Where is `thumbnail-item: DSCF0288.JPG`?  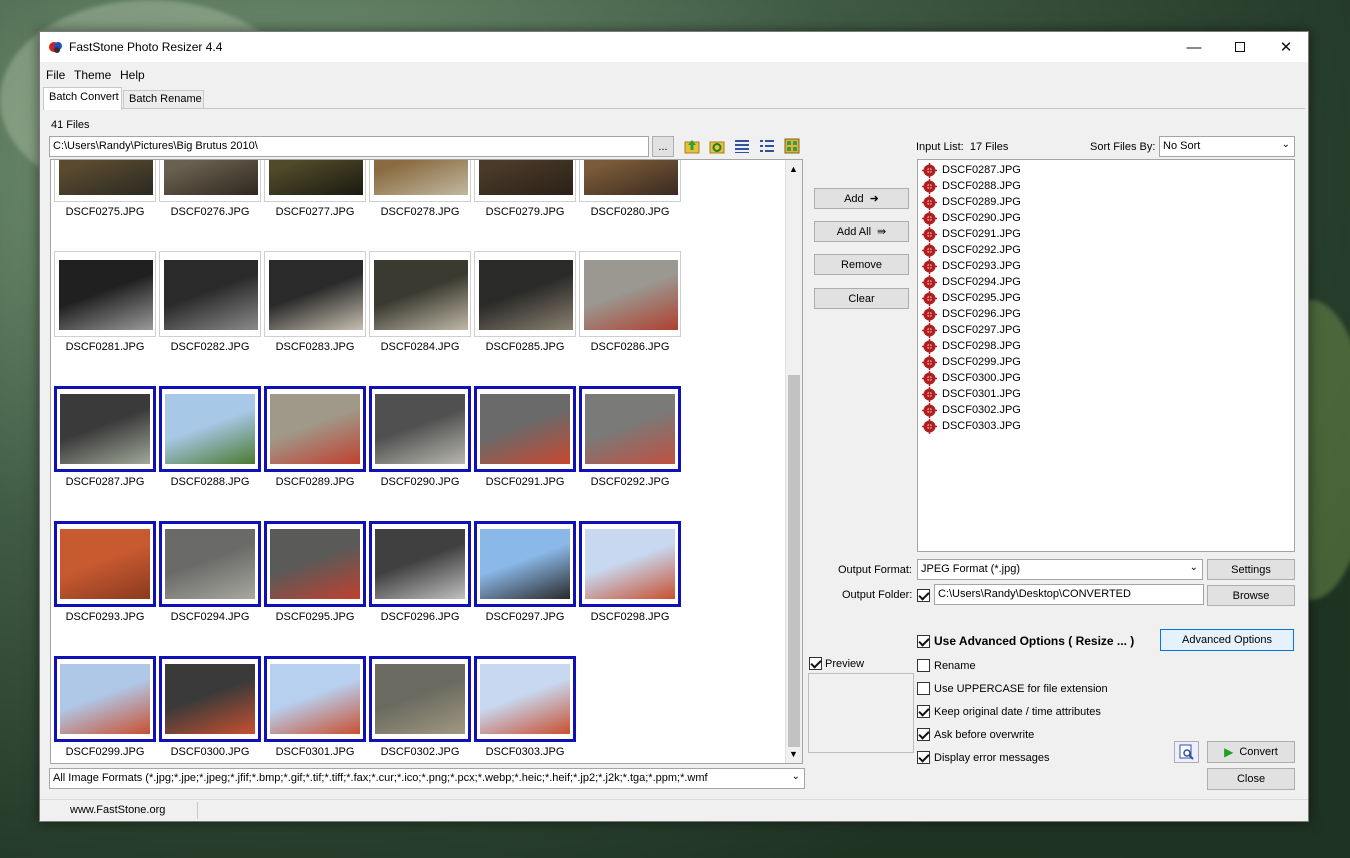
thumbnail-item: DSCF0288.JPG is located at coordinates (210, 437).